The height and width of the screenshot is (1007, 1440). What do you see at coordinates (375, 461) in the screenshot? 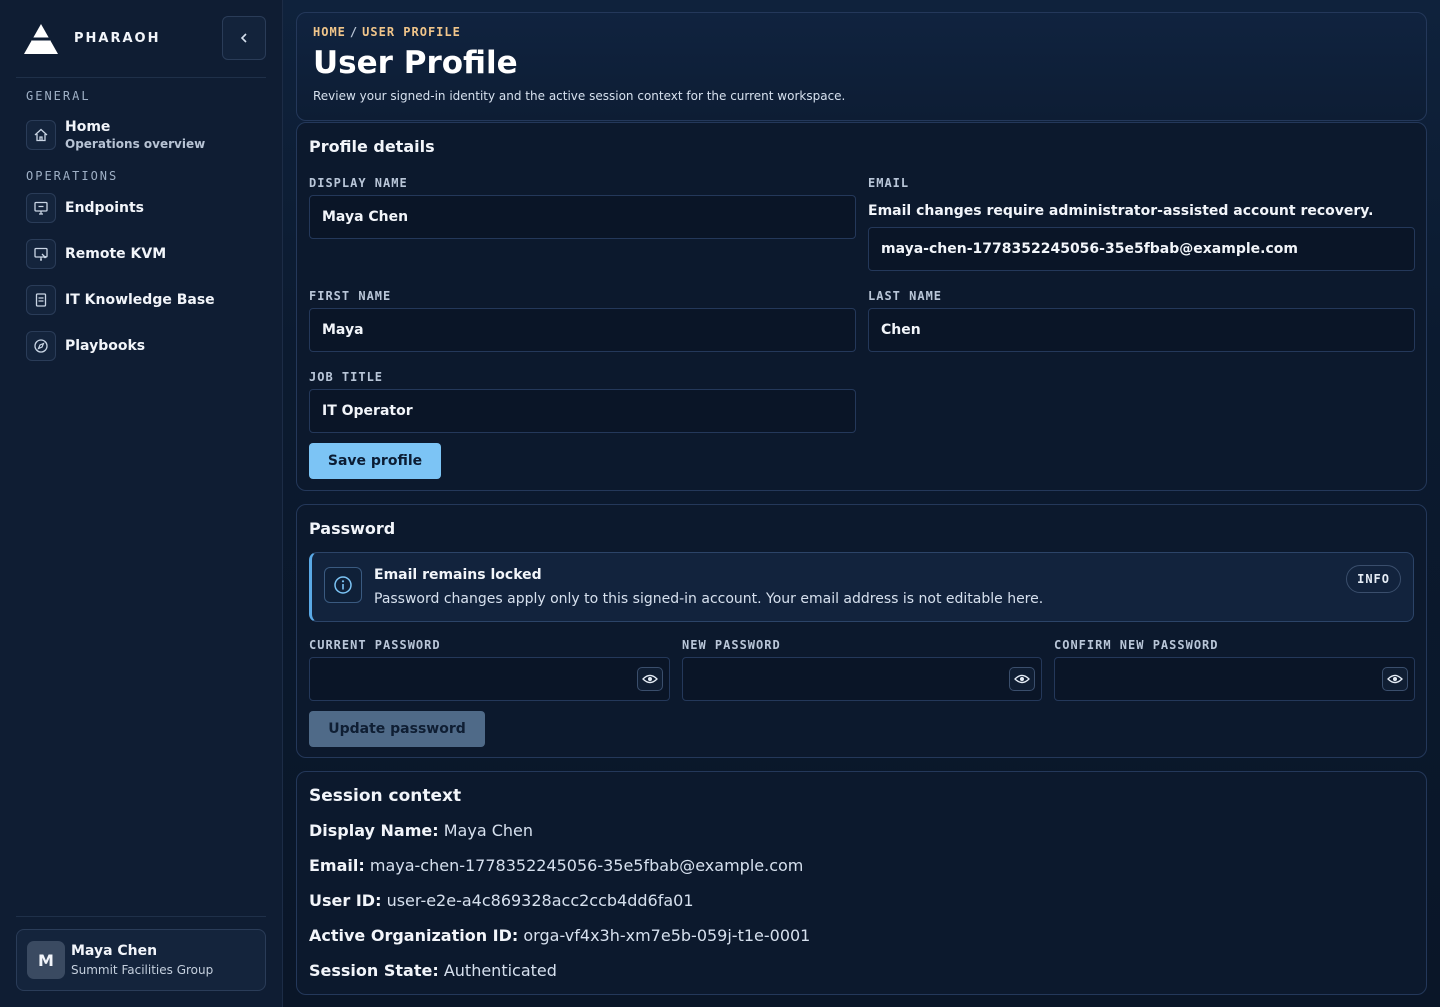
I see `save-profile-button: Save profile` at bounding box center [375, 461].